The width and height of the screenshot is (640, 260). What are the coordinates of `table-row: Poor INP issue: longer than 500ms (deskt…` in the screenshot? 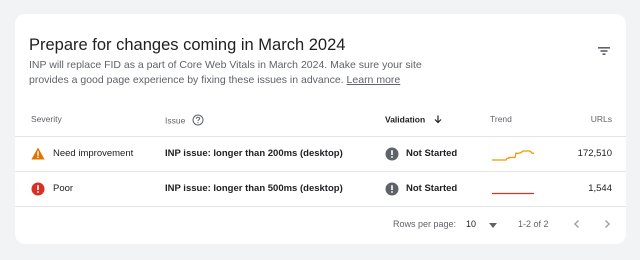 It's located at (320, 189).